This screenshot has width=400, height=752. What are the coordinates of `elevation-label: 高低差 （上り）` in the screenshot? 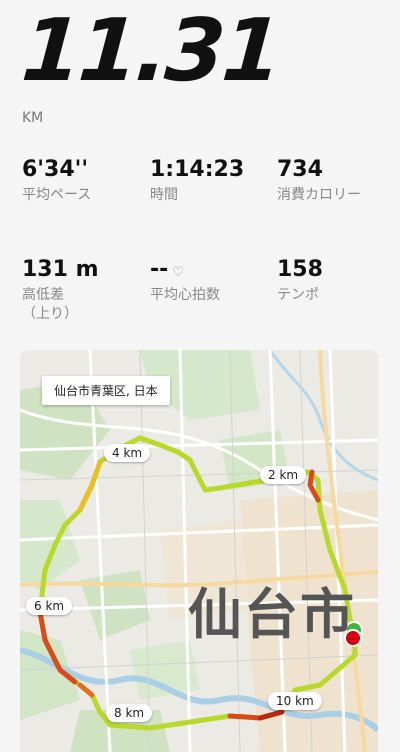 It's located at (50, 305).